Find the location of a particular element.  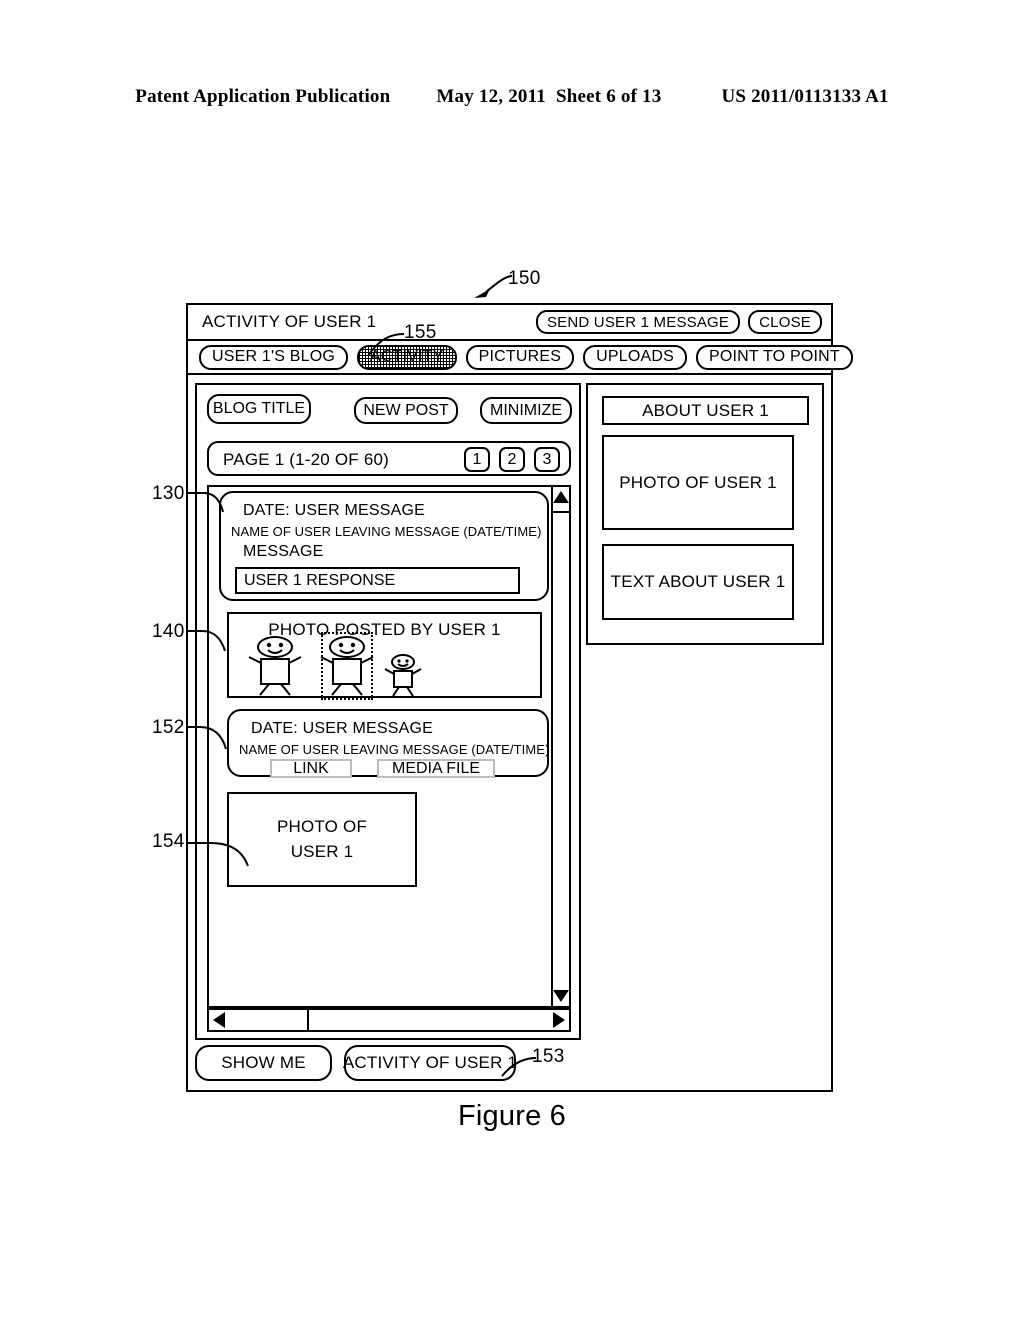

tab-user-1-blog: USER 1'S BLOG is located at coordinates (274, 357).